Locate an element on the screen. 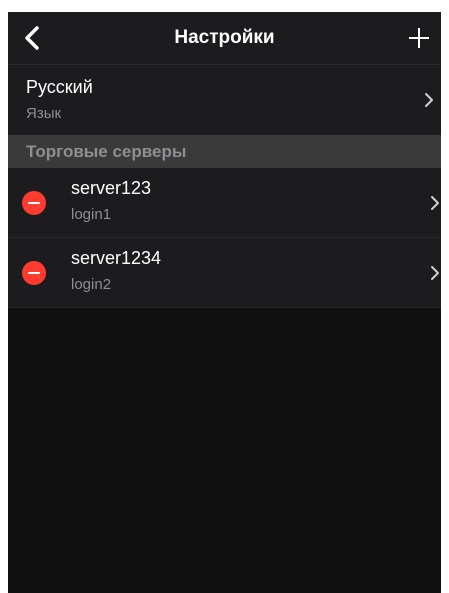  plus-icon is located at coordinates (419, 38).